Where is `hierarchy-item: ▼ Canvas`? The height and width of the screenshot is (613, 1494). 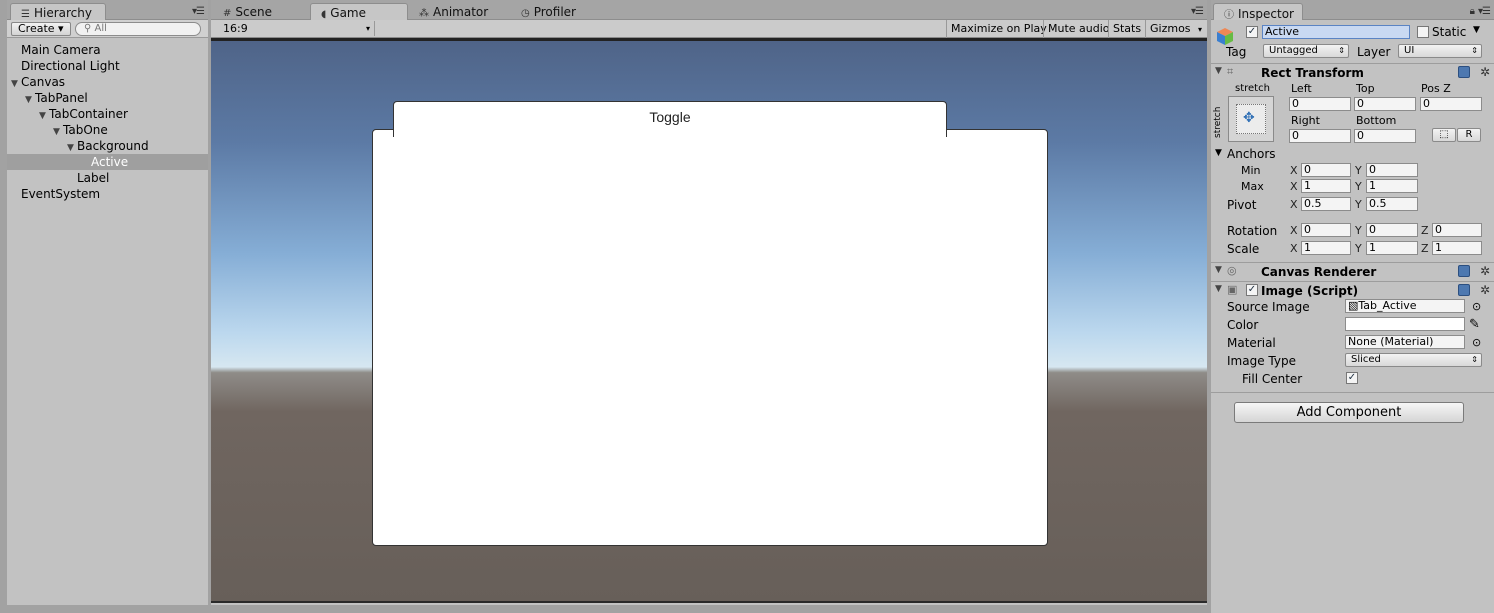
hierarchy-item: ▼ Canvas is located at coordinates (107, 82).